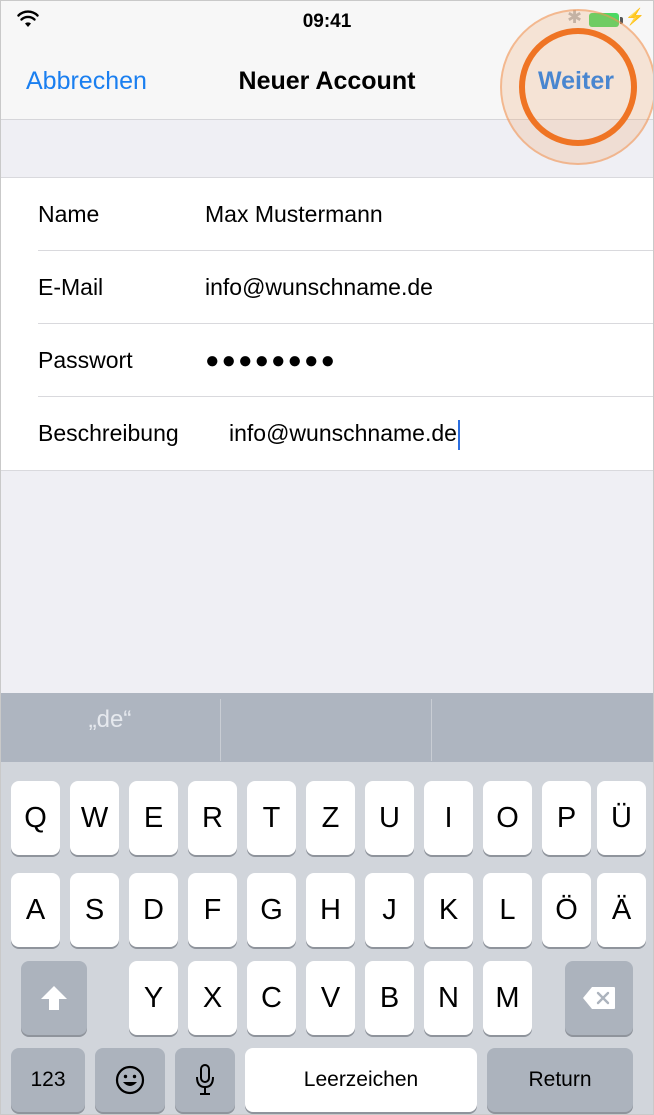 The height and width of the screenshot is (1115, 654). I want to click on form-row-name: Name Max Mustermann, so click(327, 214).